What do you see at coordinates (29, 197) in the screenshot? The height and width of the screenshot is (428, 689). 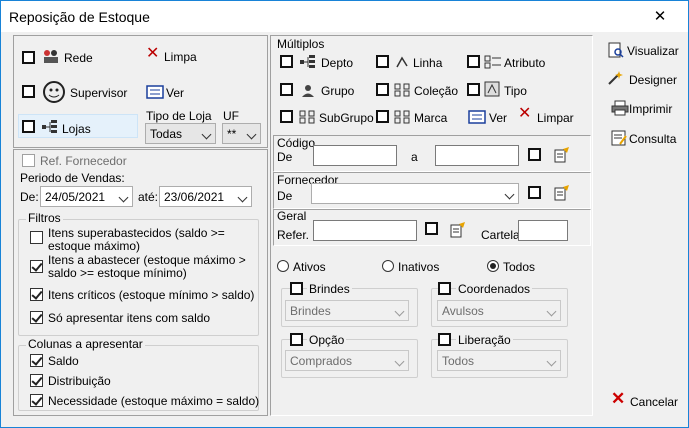 I see `de-label: De:` at bounding box center [29, 197].